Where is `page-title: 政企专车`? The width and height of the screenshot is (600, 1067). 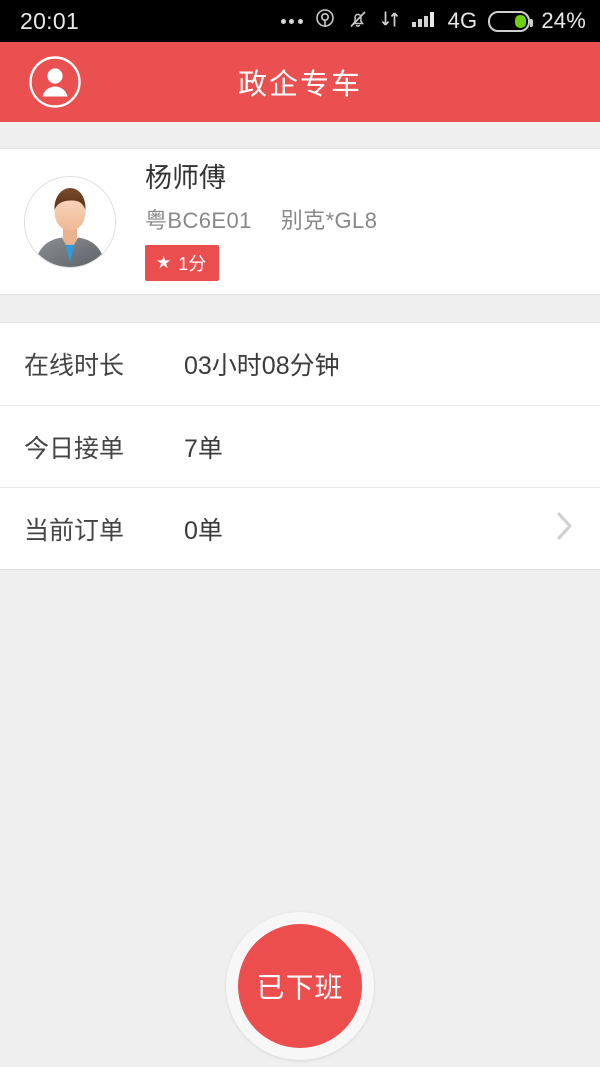
page-title: 政企专车 is located at coordinates (299, 85).